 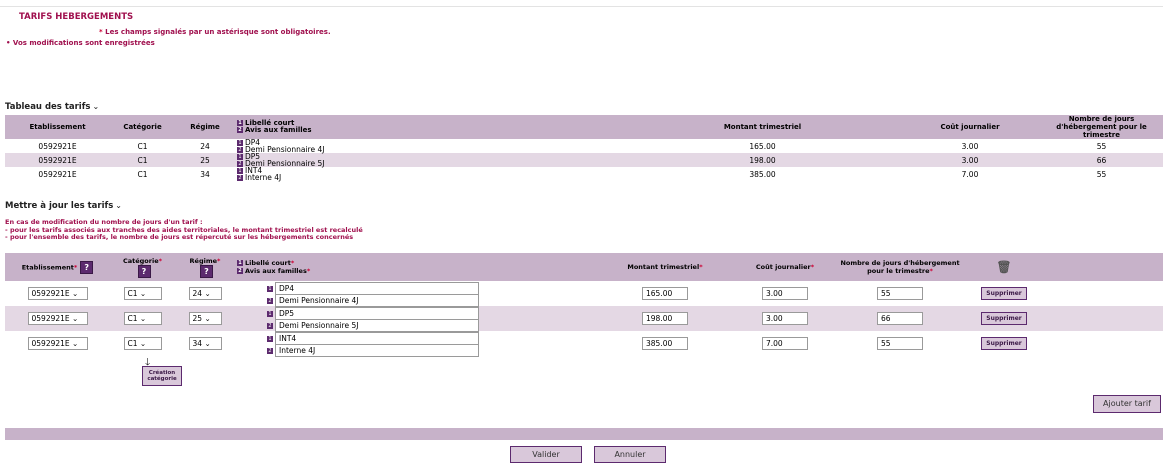 I want to click on col-header-categorie: Catégorie*?, so click(x=142, y=267).